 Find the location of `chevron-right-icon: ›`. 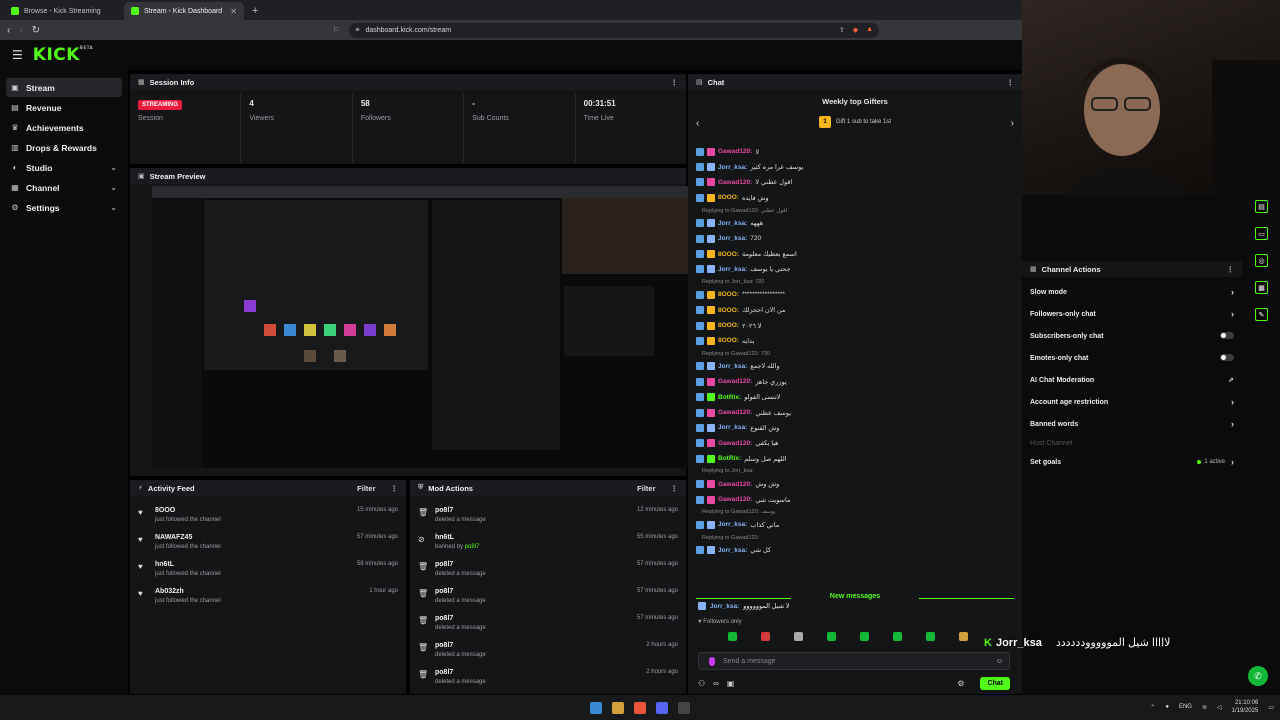

chevron-right-icon: › is located at coordinates (1012, 123).